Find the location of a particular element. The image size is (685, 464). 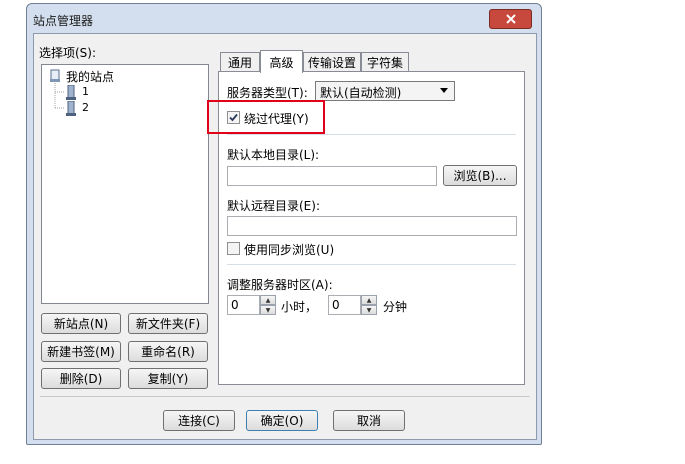

hours-unit: 小时， is located at coordinates (299, 307).